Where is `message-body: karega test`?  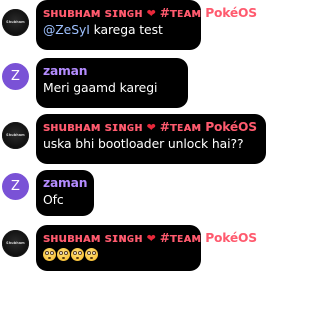 message-body: karega test is located at coordinates (128, 29).